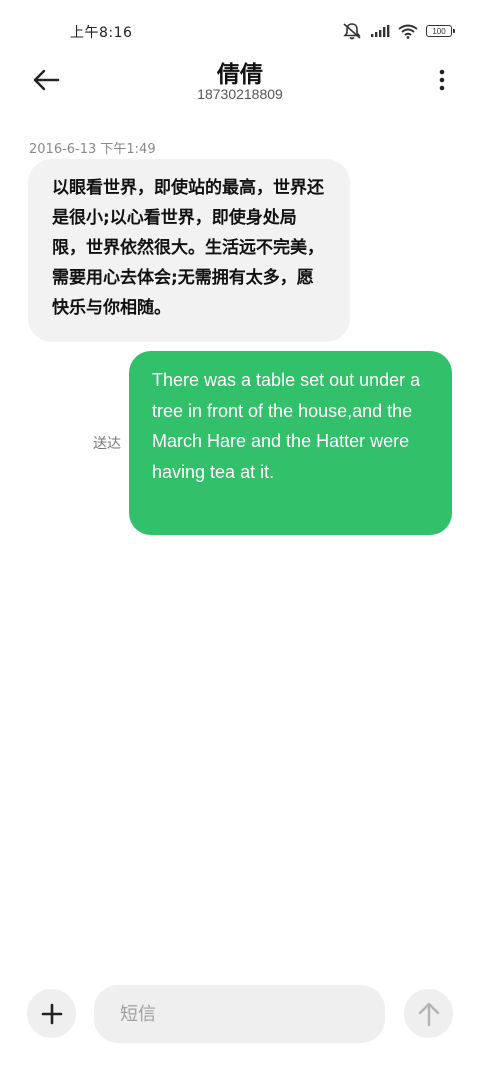 The width and height of the screenshot is (480, 1066). I want to click on battery-icon: 100, so click(440, 31).